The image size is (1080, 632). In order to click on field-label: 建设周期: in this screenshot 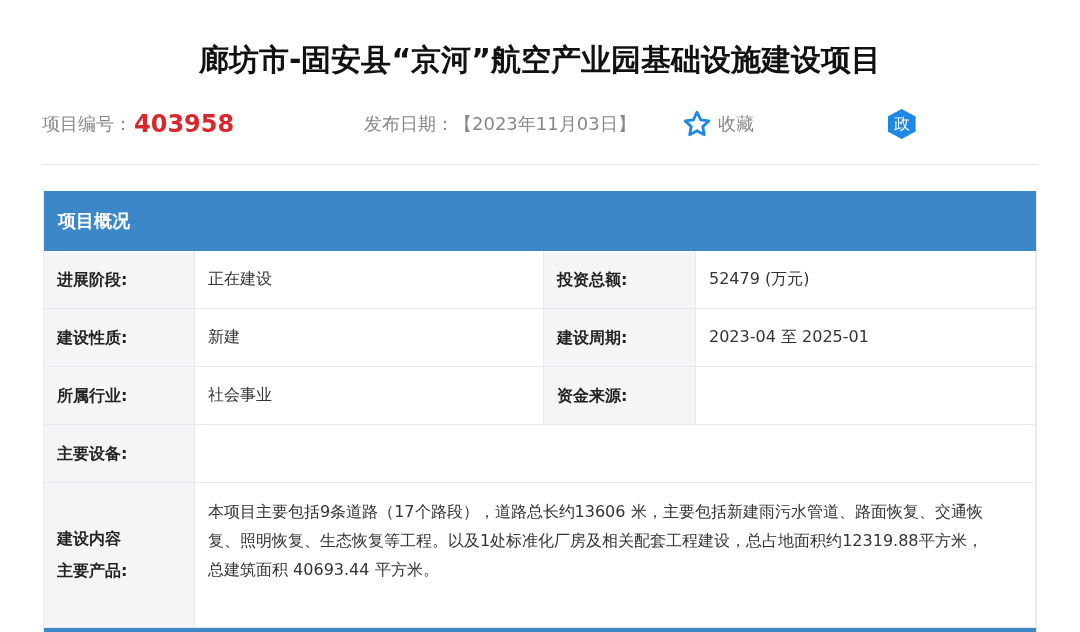, I will do `click(620, 337)`.